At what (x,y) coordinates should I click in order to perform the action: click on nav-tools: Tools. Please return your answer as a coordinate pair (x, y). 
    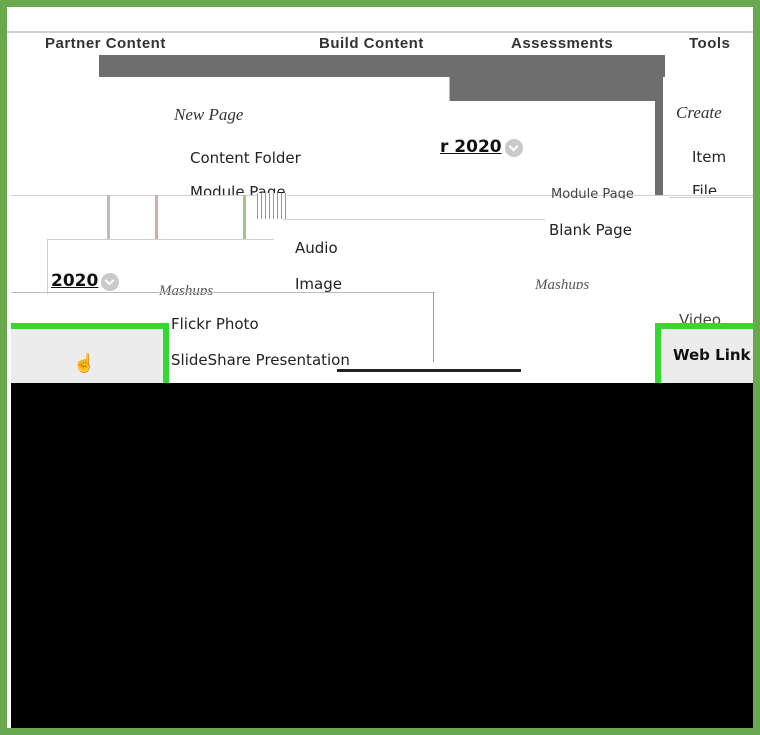
    Looking at the image, I should click on (709, 43).